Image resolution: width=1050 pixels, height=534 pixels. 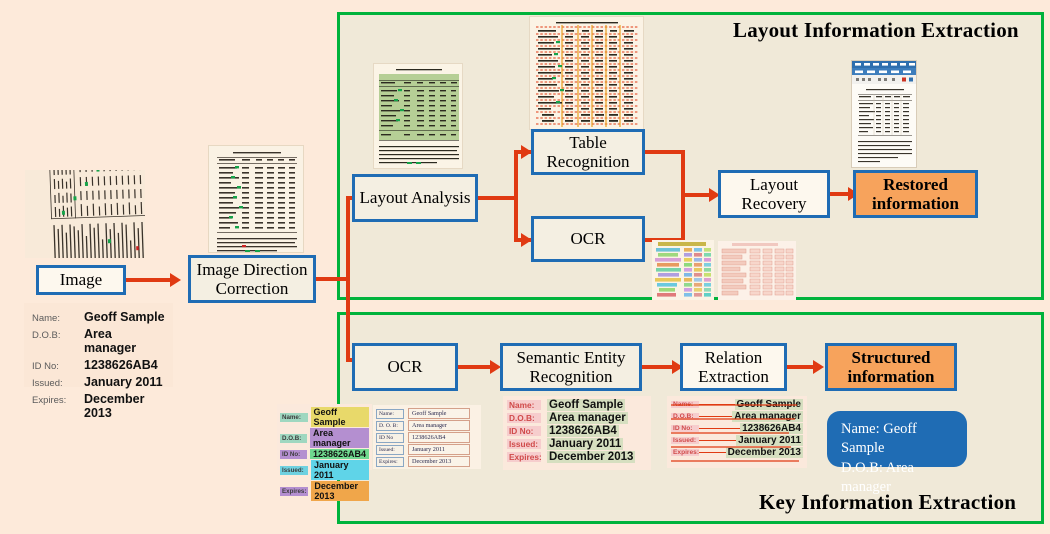 I want to click on thumbnail-ocr-result-left, so click(x=683, y=270).